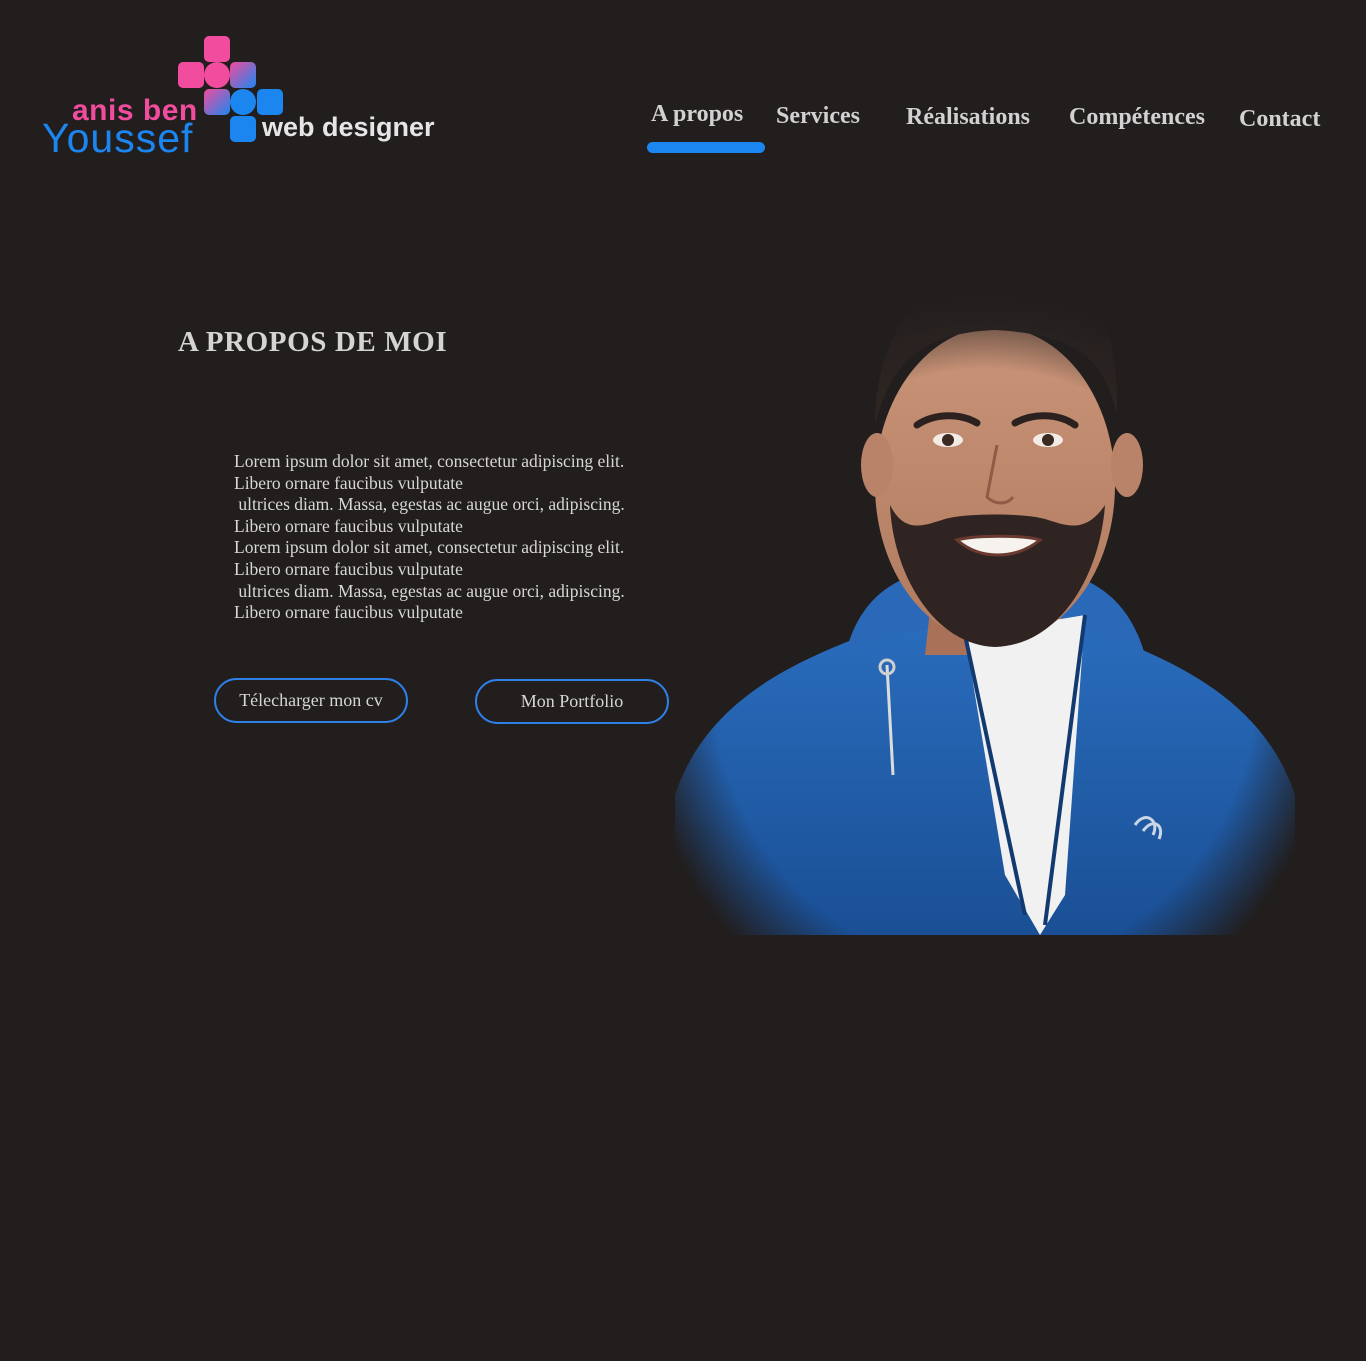 Image resolution: width=1366 pixels, height=1361 pixels. I want to click on site-logo: anis ben Youssef web designer, so click(240, 97).